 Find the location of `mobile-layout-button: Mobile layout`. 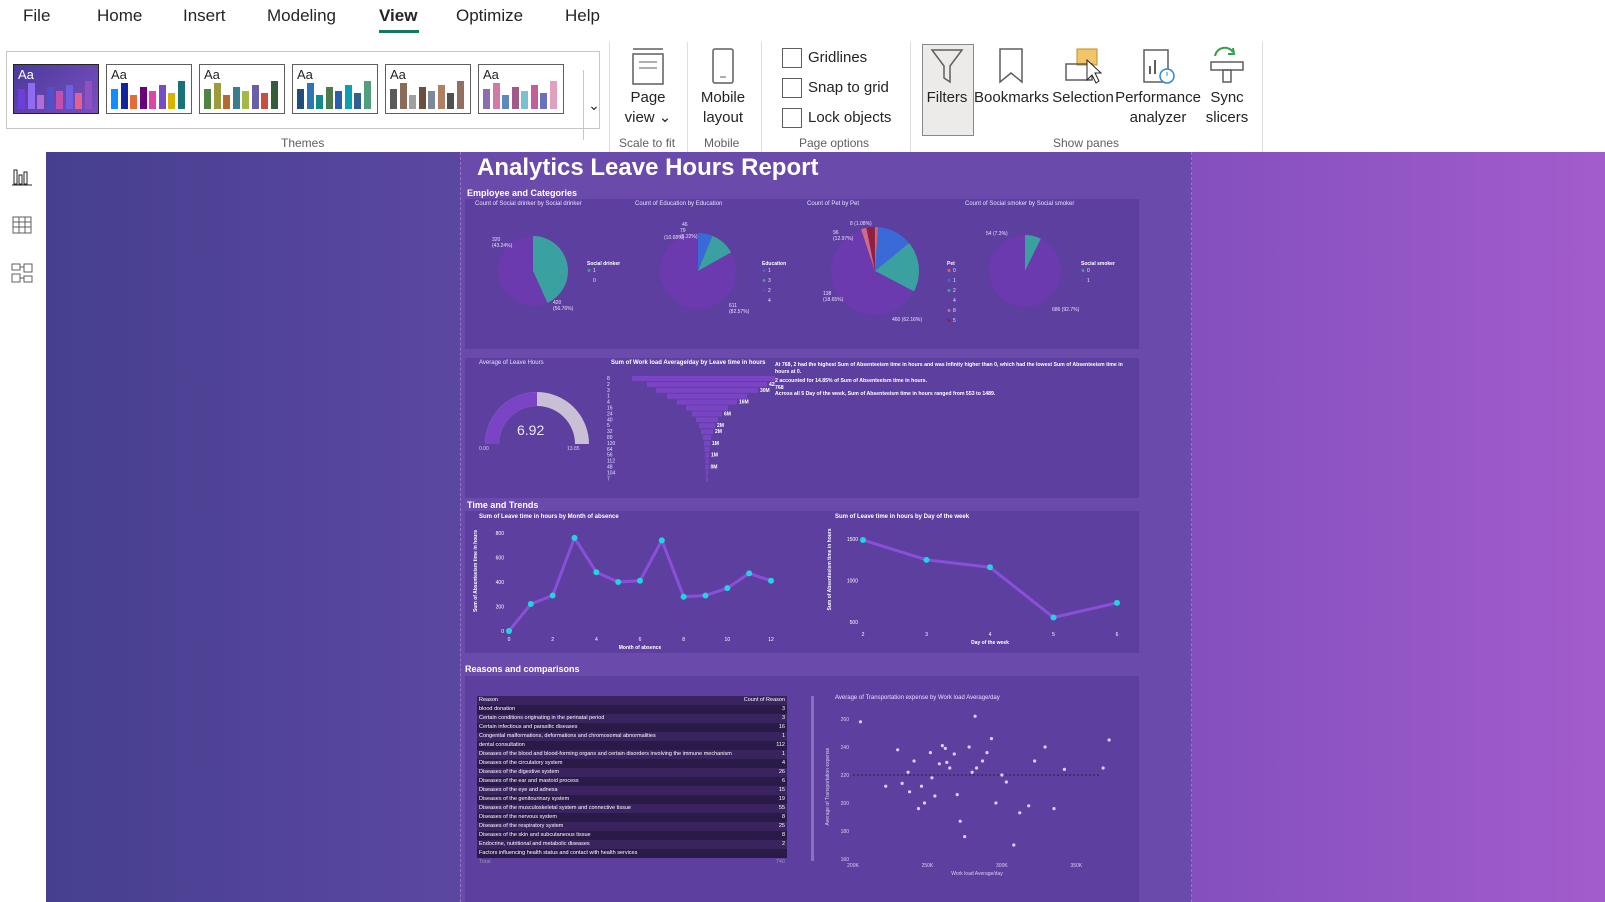

mobile-layout-button: Mobile layout is located at coordinates (723, 87).